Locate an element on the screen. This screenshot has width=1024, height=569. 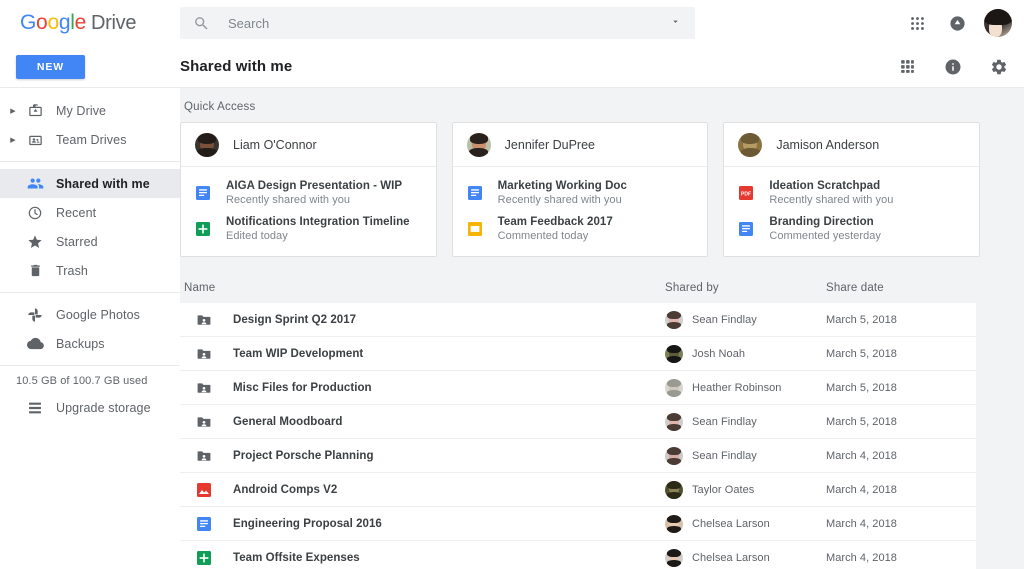
quick-access-file-title: Marketing Working Doc is located at coordinates (562, 186).